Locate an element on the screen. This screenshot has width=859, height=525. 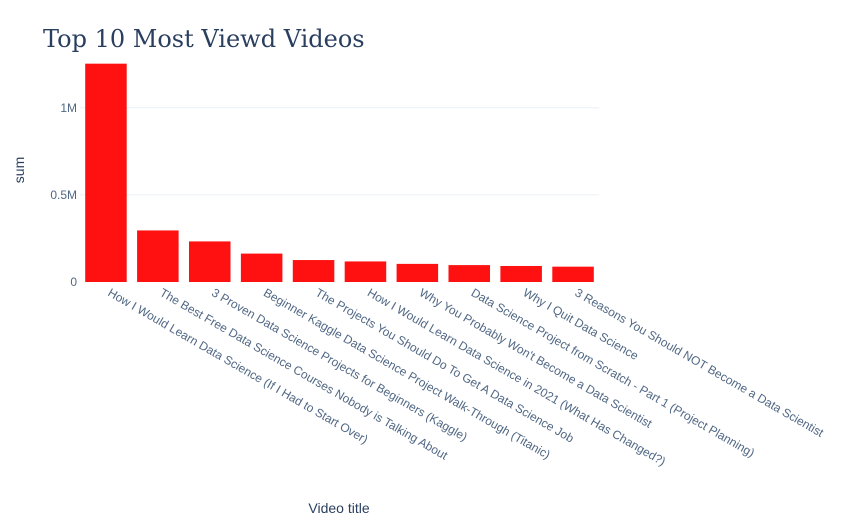
chart-title: Top 10 Most Viewd Videos is located at coordinates (204, 39).